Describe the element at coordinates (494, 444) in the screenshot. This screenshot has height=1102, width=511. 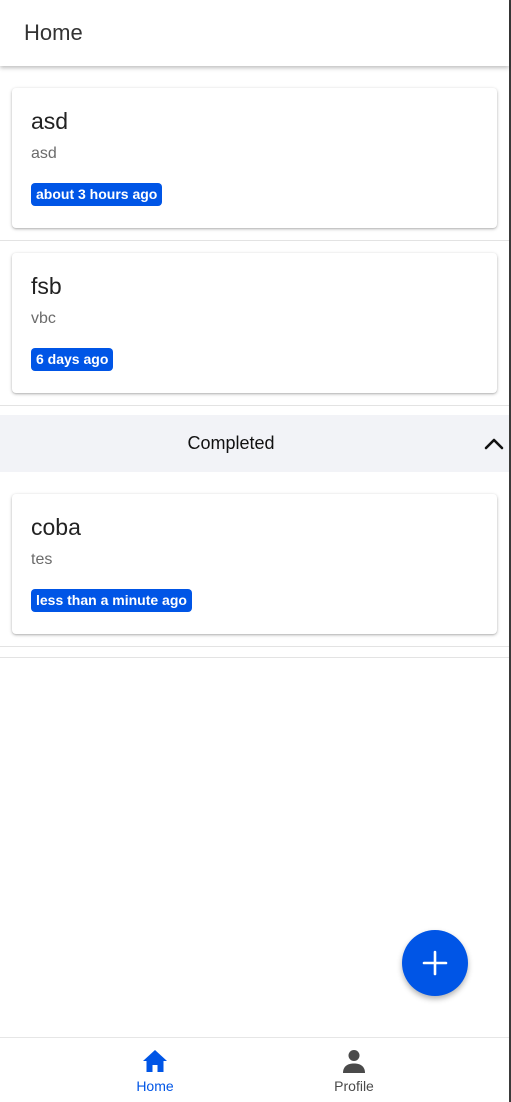
I see `chevron-up-icon` at that location.